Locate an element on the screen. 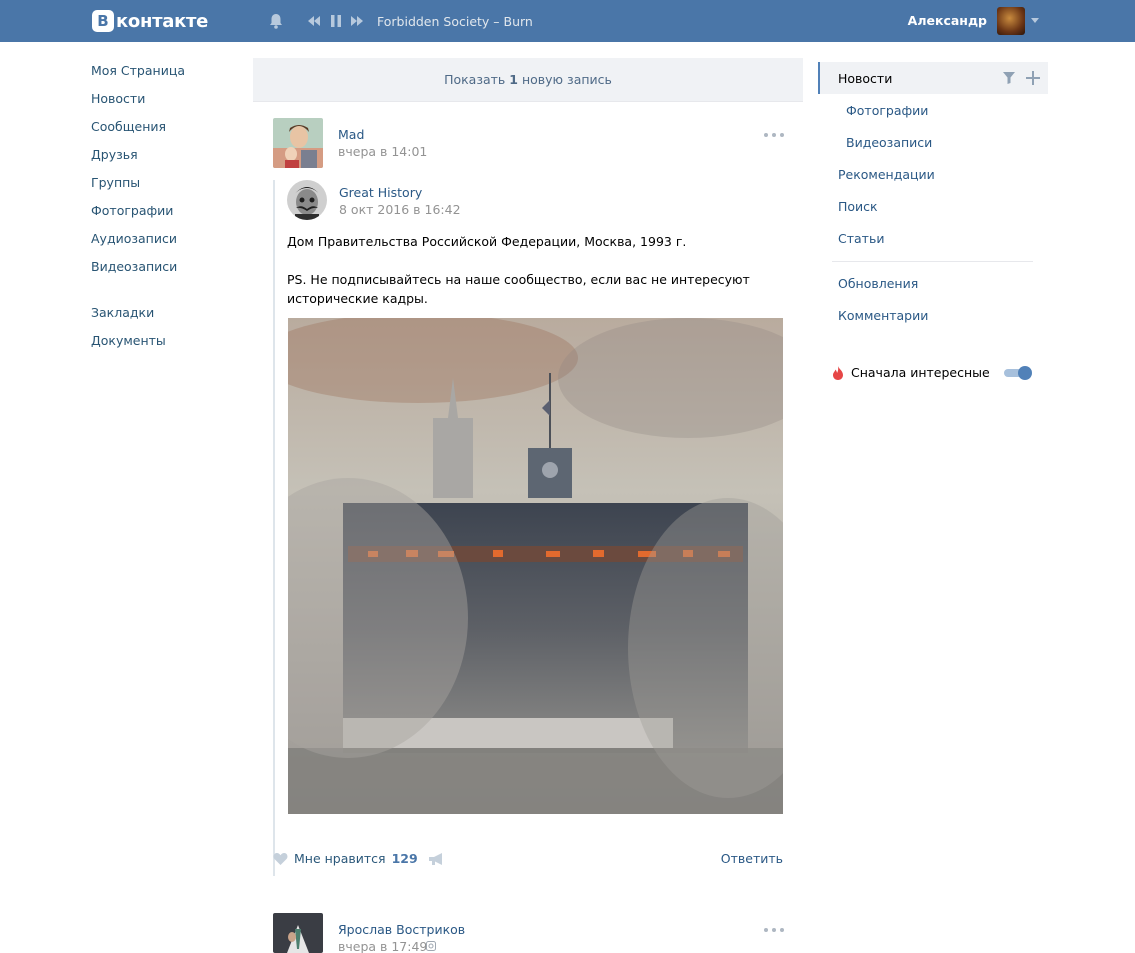  vk-logo: В контакте is located at coordinates (150, 21).